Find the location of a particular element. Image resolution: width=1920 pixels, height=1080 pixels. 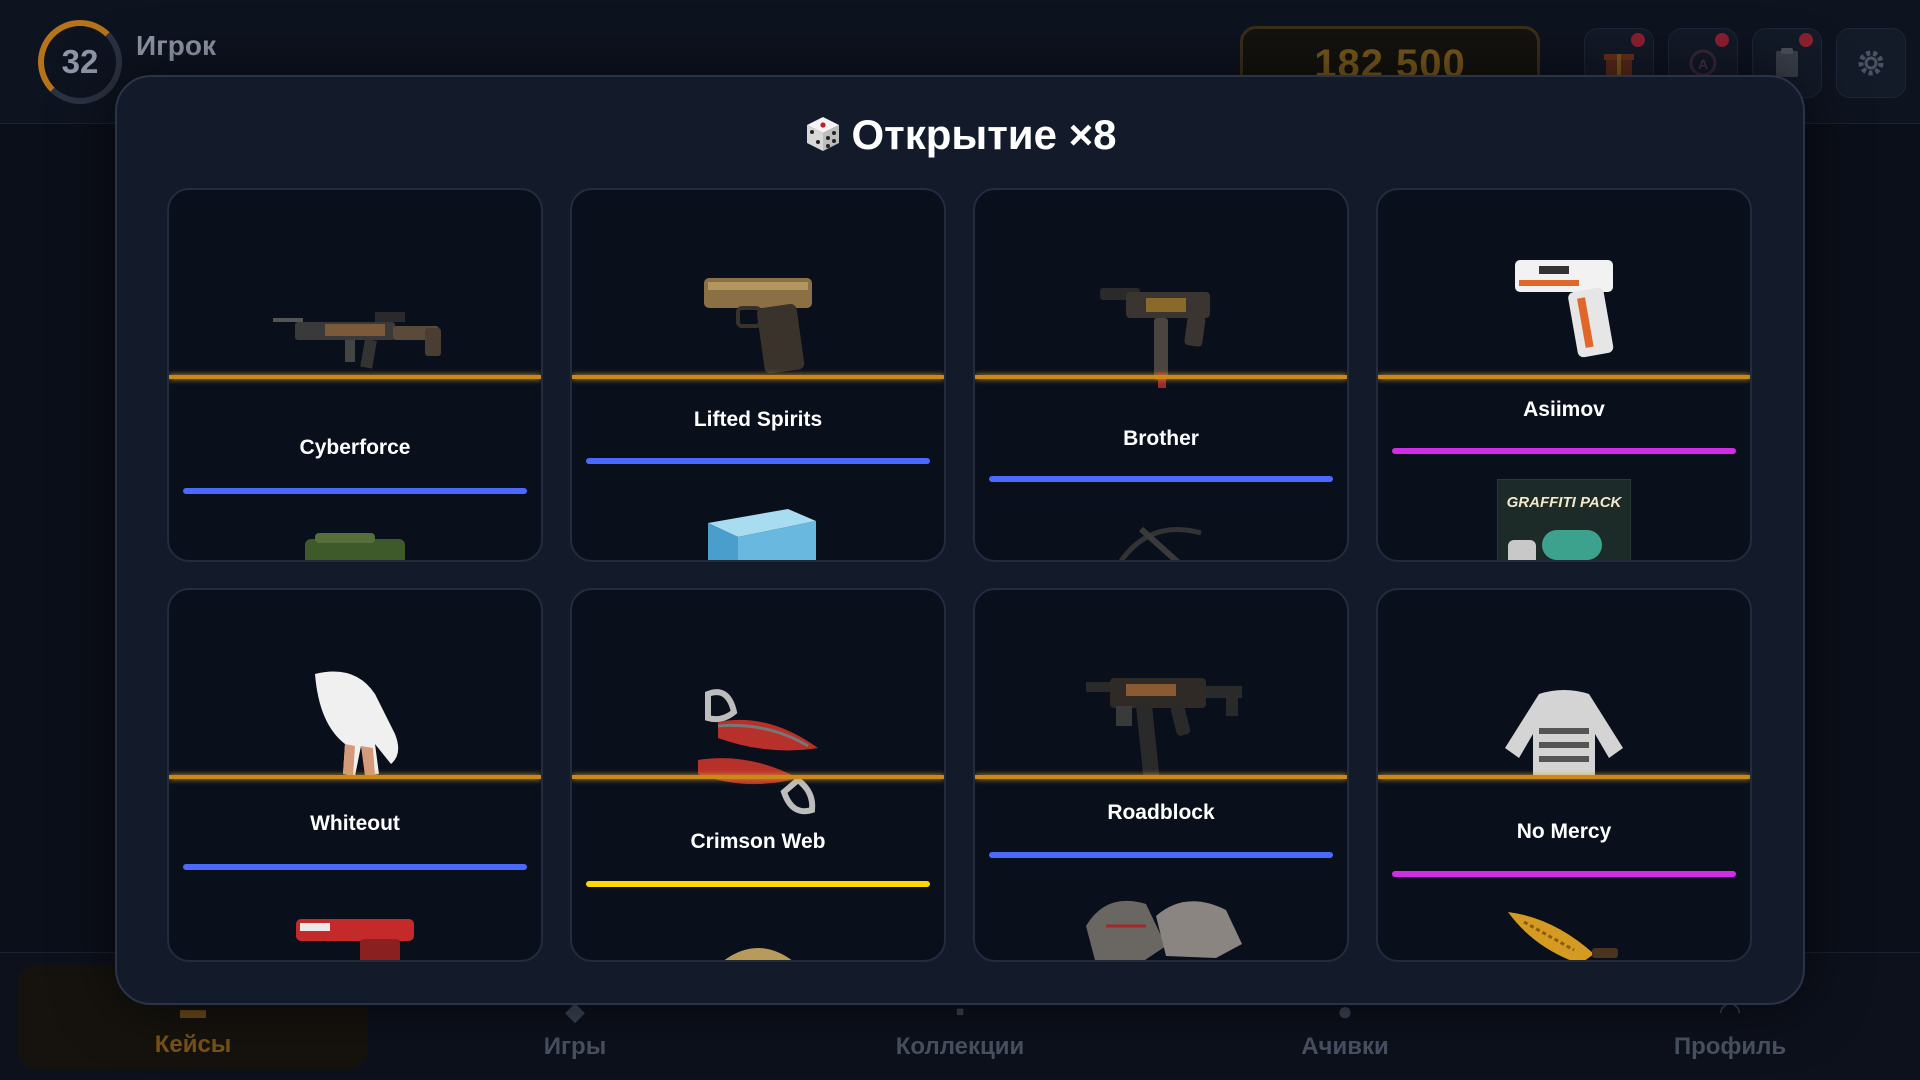

graffiti-pack-label: GRAFFITI PACK is located at coordinates (1564, 502).